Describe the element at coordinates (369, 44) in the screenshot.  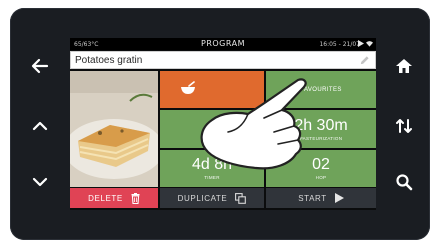
I see `wifi-icon` at that location.